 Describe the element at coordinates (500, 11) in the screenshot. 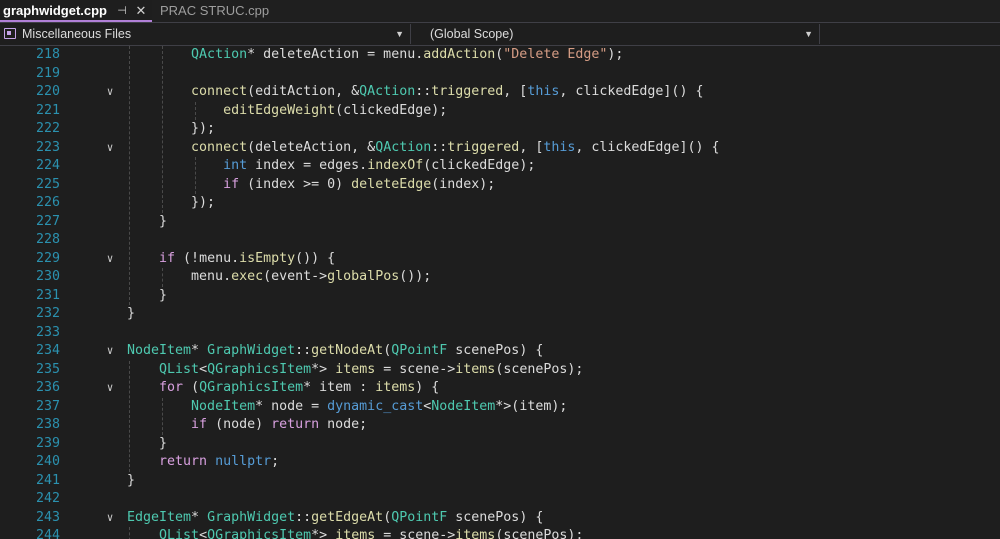

I see `tab-strip: graphwidget.cpp ⊣ ✕ PRAC STRUC.cpp` at that location.